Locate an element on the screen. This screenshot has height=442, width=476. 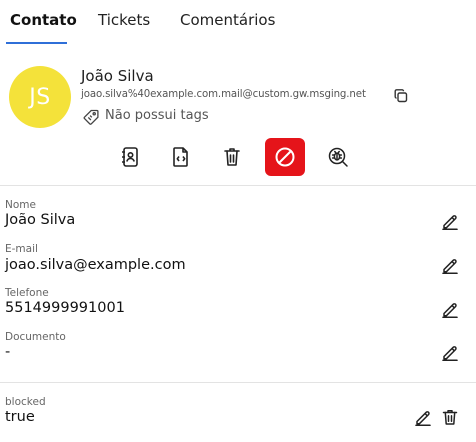
delete-contact-button is located at coordinates (232, 157).